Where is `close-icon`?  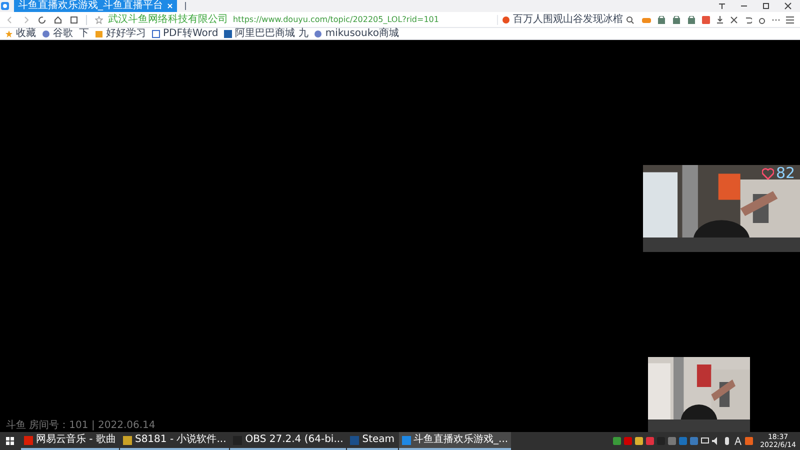
close-icon is located at coordinates (788, 6).